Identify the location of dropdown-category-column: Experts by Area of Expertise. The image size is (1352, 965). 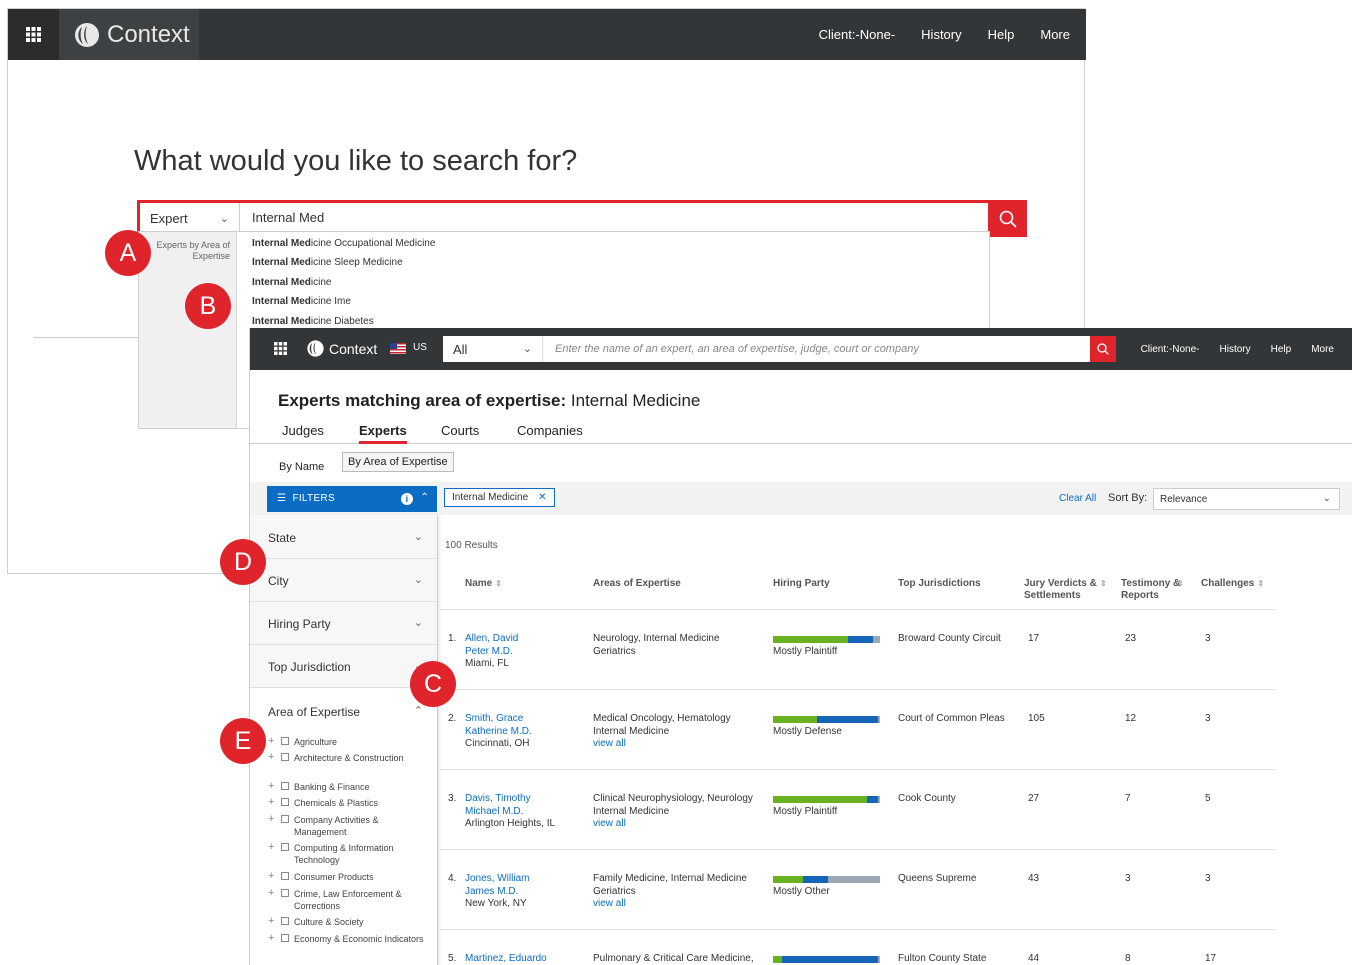
(188, 330).